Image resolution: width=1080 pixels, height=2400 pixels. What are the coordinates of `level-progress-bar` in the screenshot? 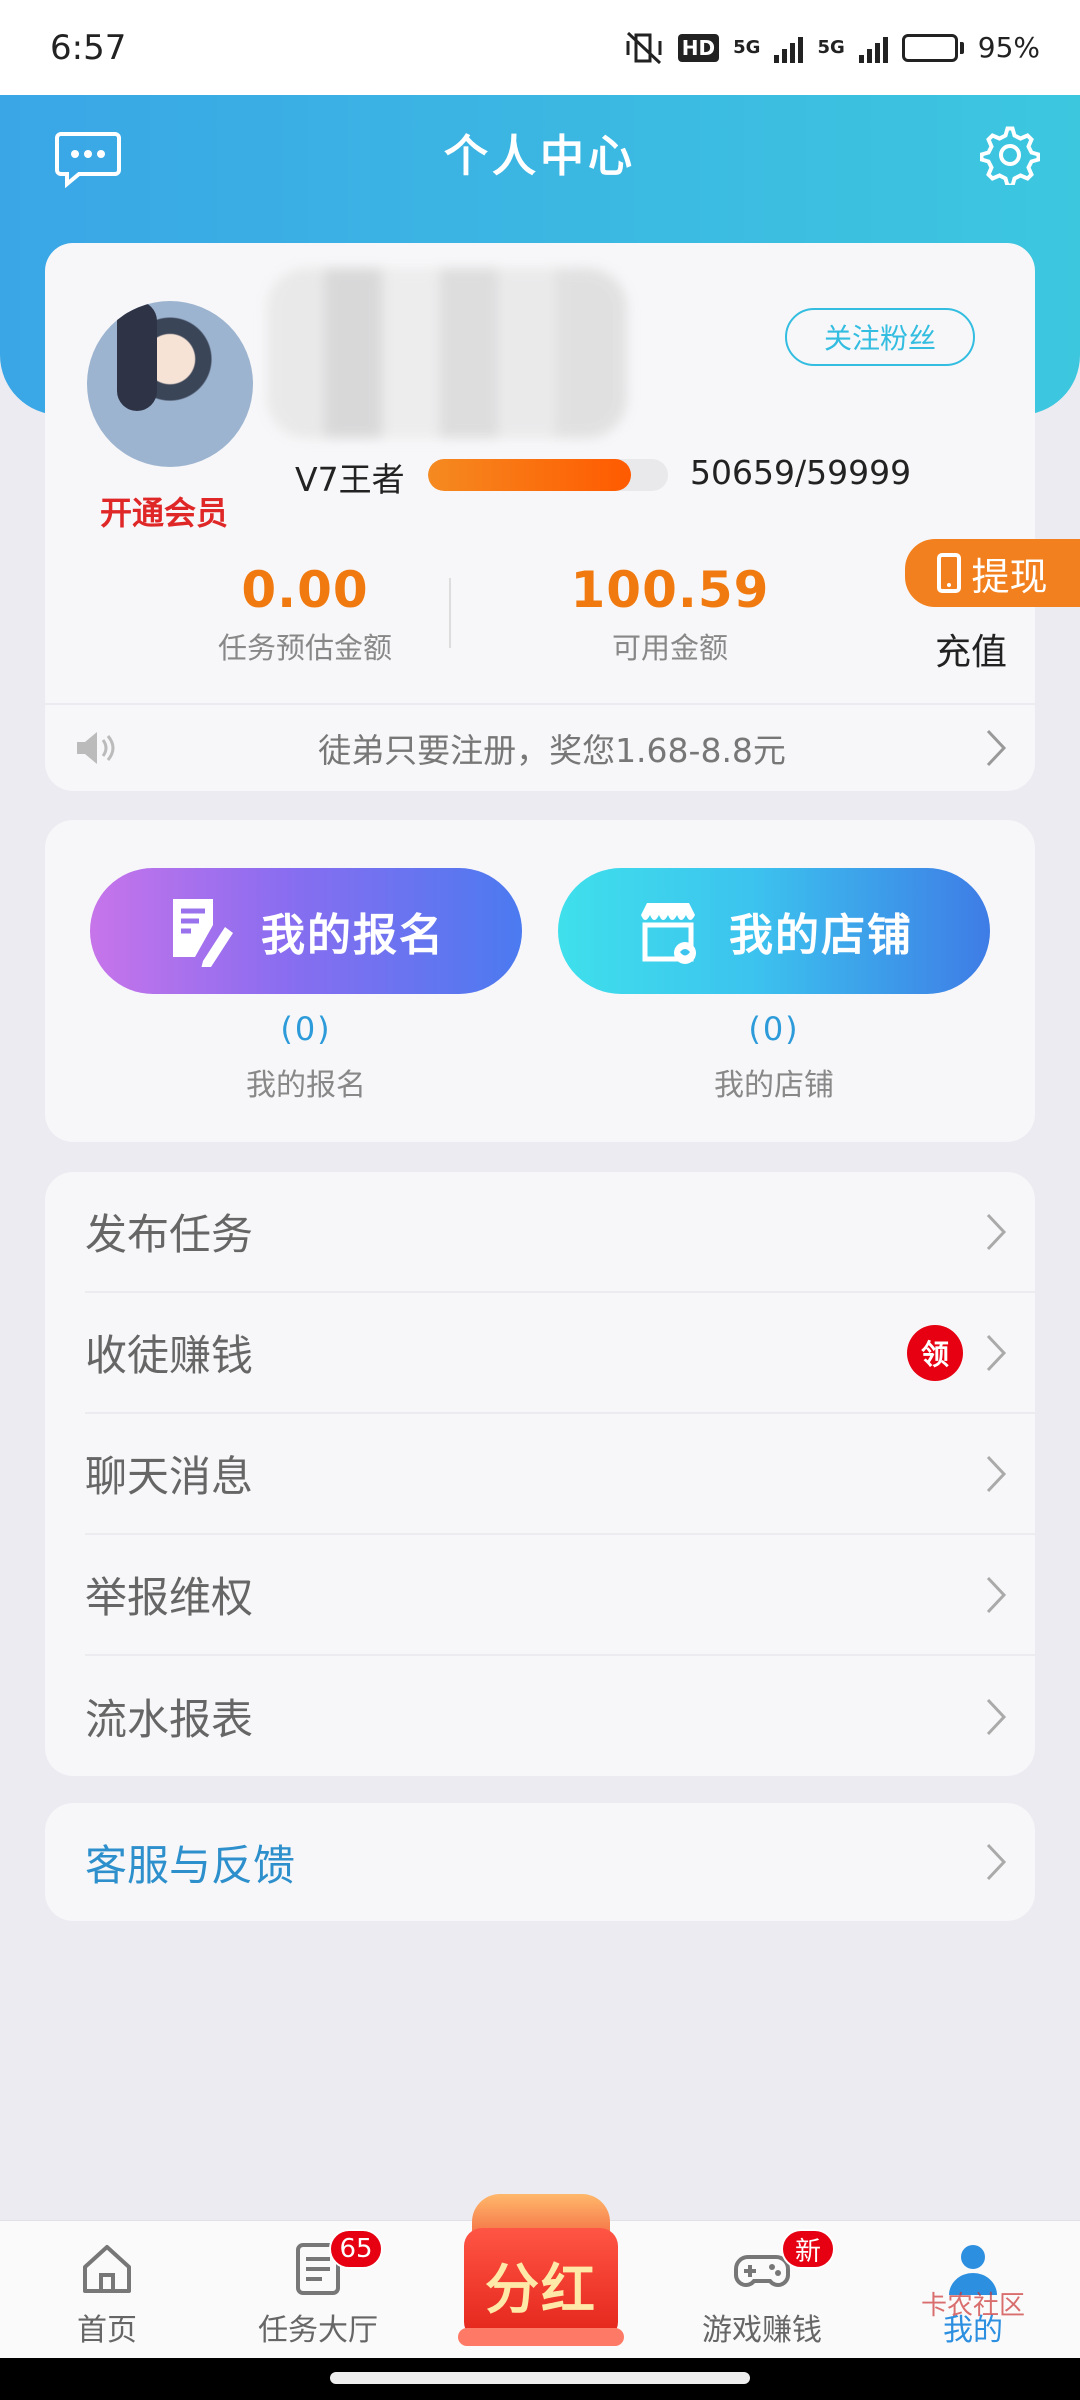 It's located at (548, 475).